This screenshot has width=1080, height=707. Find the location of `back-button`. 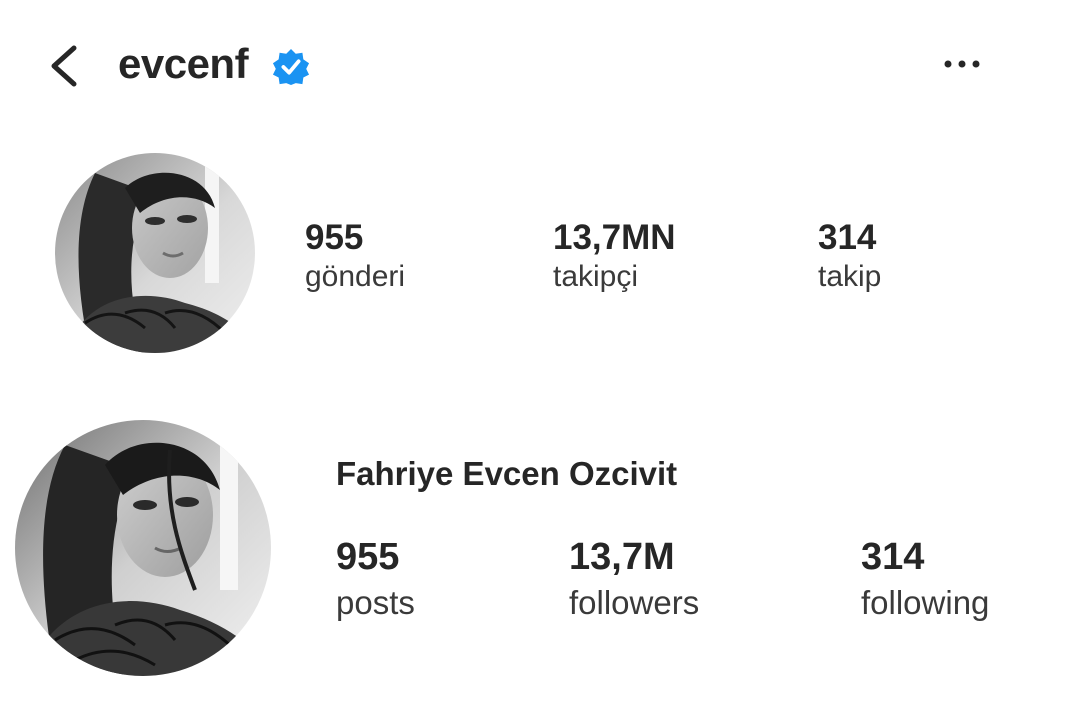

back-button is located at coordinates (64, 66).